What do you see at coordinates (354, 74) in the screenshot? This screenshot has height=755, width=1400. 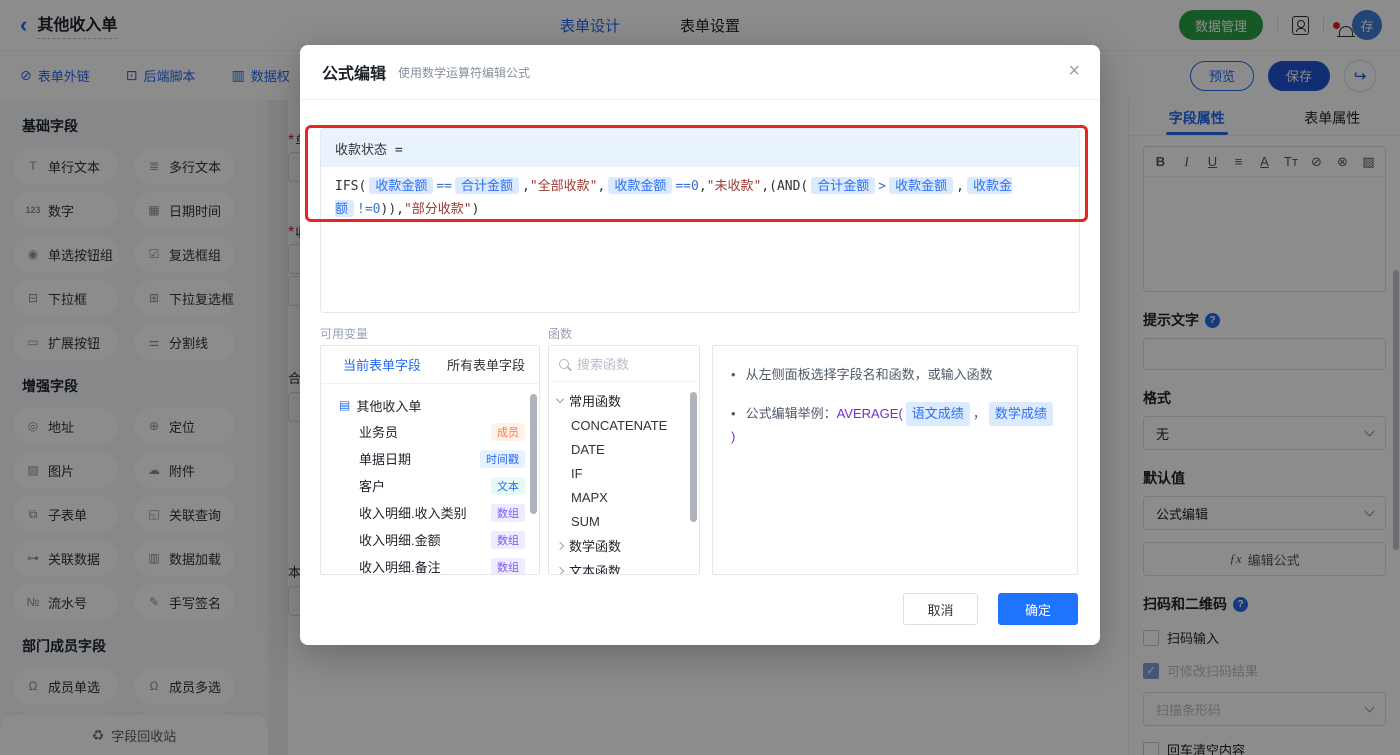 I see `modal-title: 公式编辑` at bounding box center [354, 74].